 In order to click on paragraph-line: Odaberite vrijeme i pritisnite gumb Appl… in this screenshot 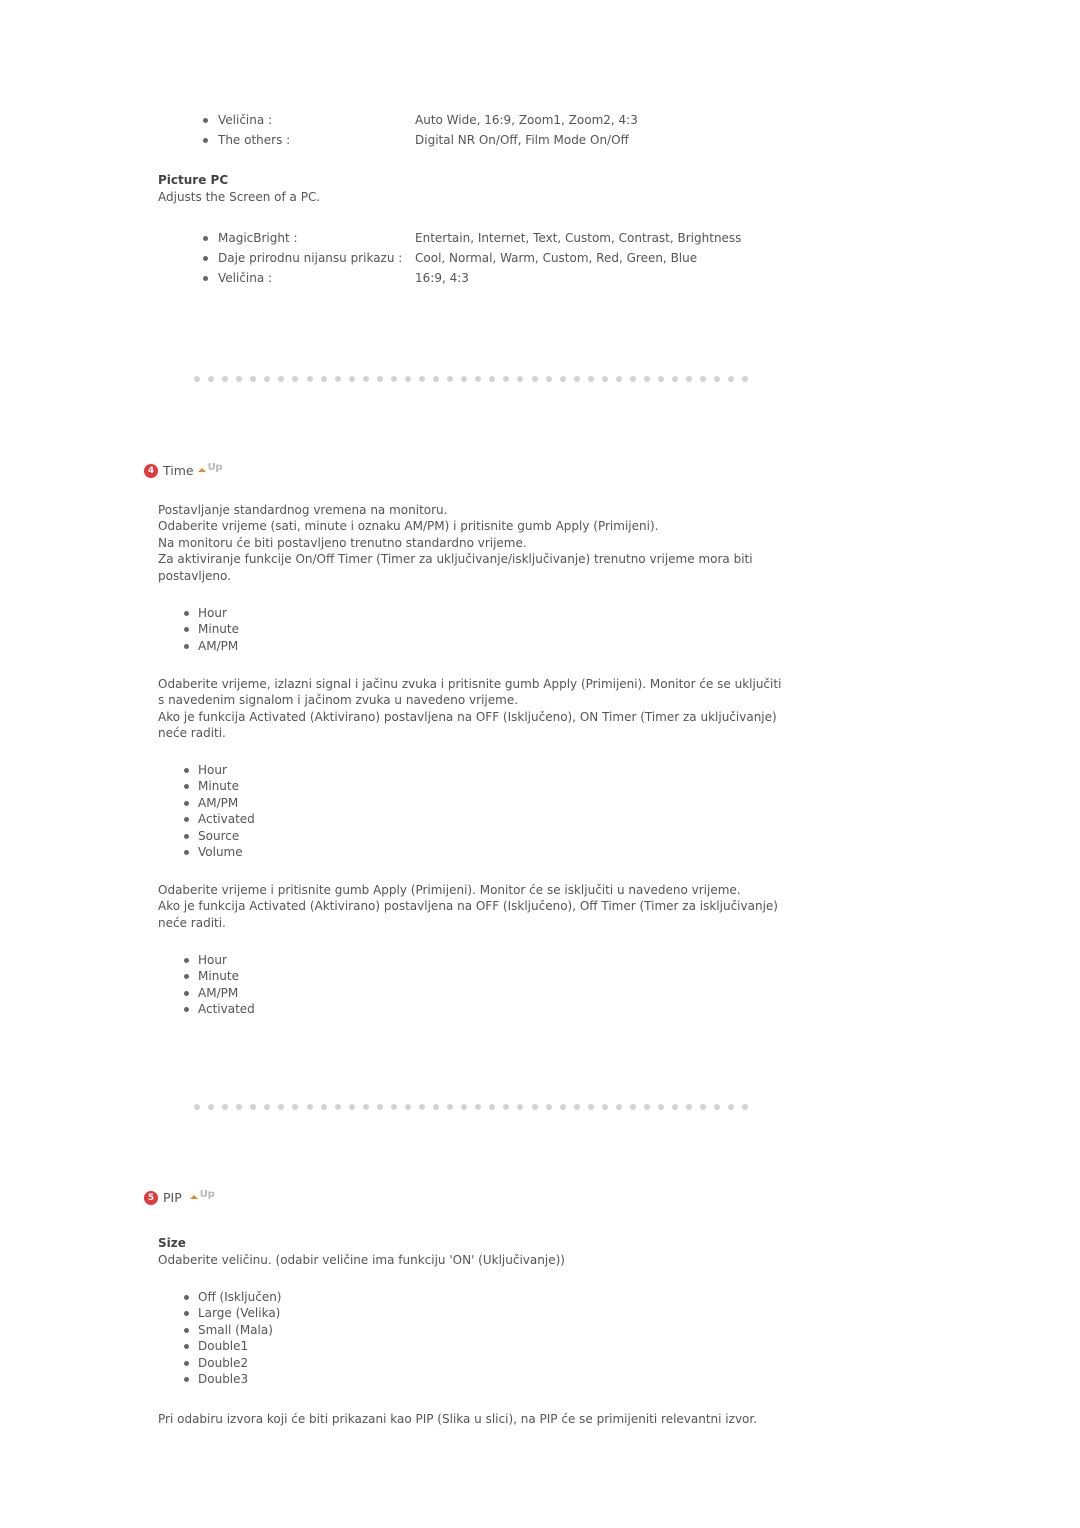, I will do `click(449, 890)`.